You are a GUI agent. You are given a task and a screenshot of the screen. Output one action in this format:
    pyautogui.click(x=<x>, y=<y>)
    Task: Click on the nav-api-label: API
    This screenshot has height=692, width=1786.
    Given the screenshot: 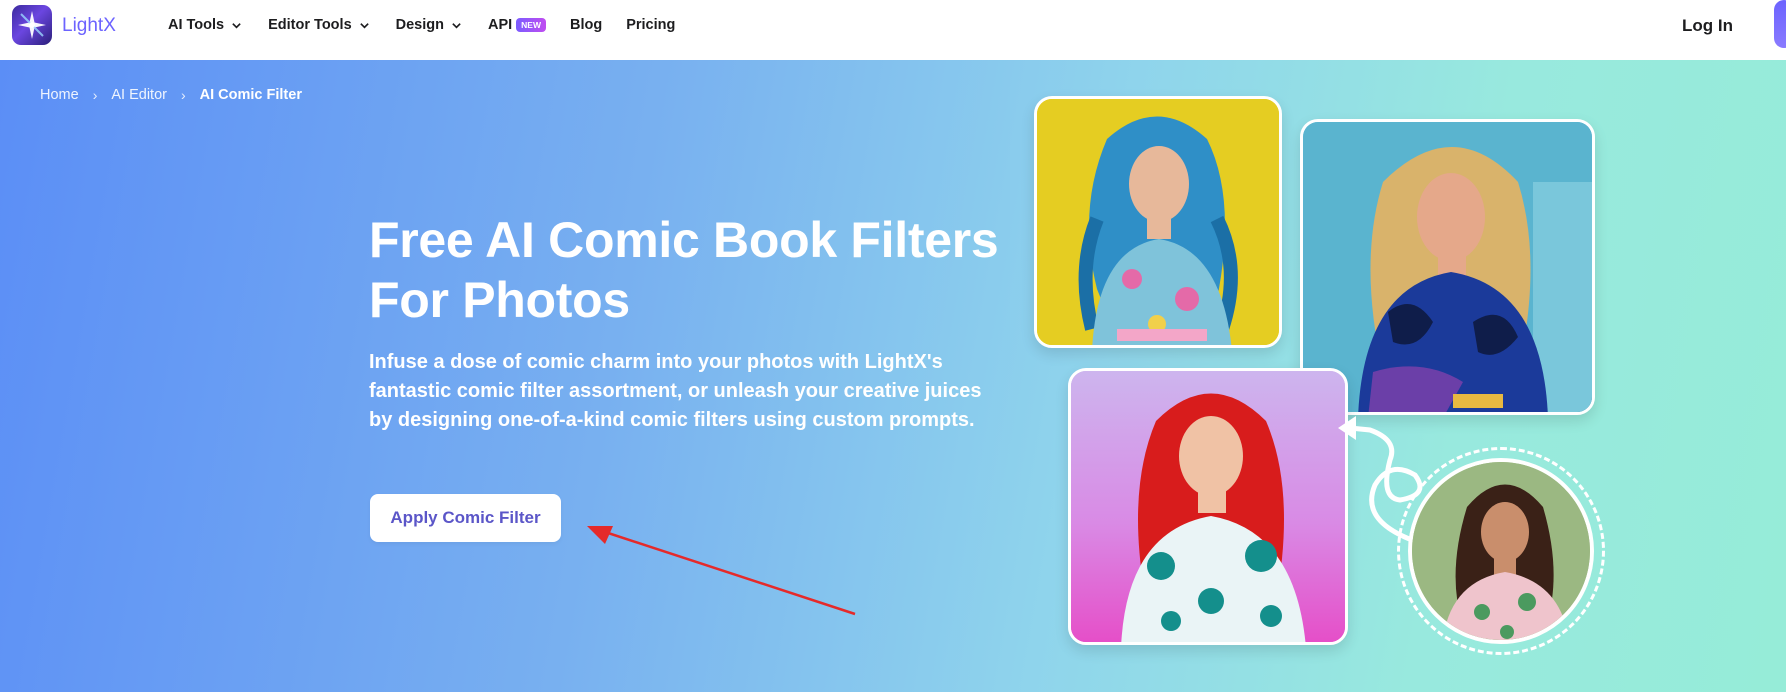 What is the action you would take?
    pyautogui.click(x=500, y=25)
    